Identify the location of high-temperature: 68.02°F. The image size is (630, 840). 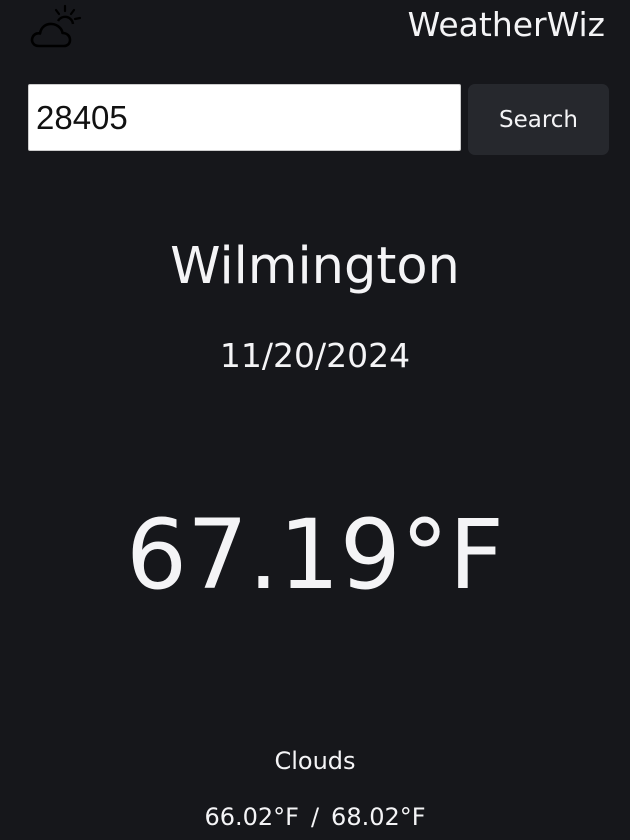
(378, 817).